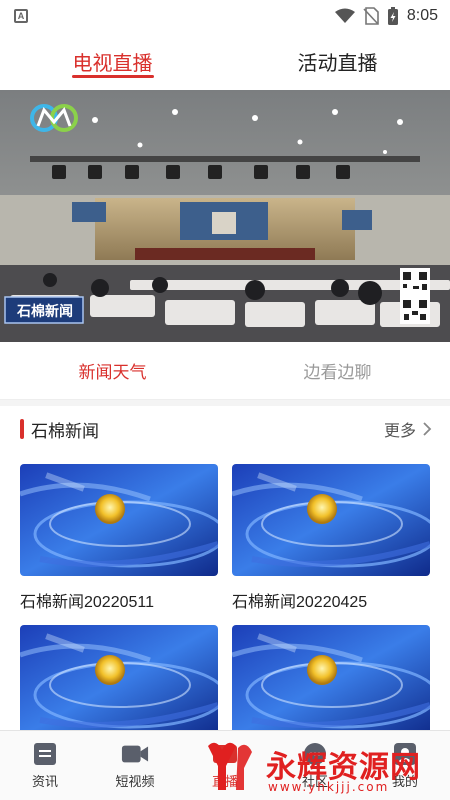  I want to click on news-card: 石棉新闻20220511, so click(119, 538).